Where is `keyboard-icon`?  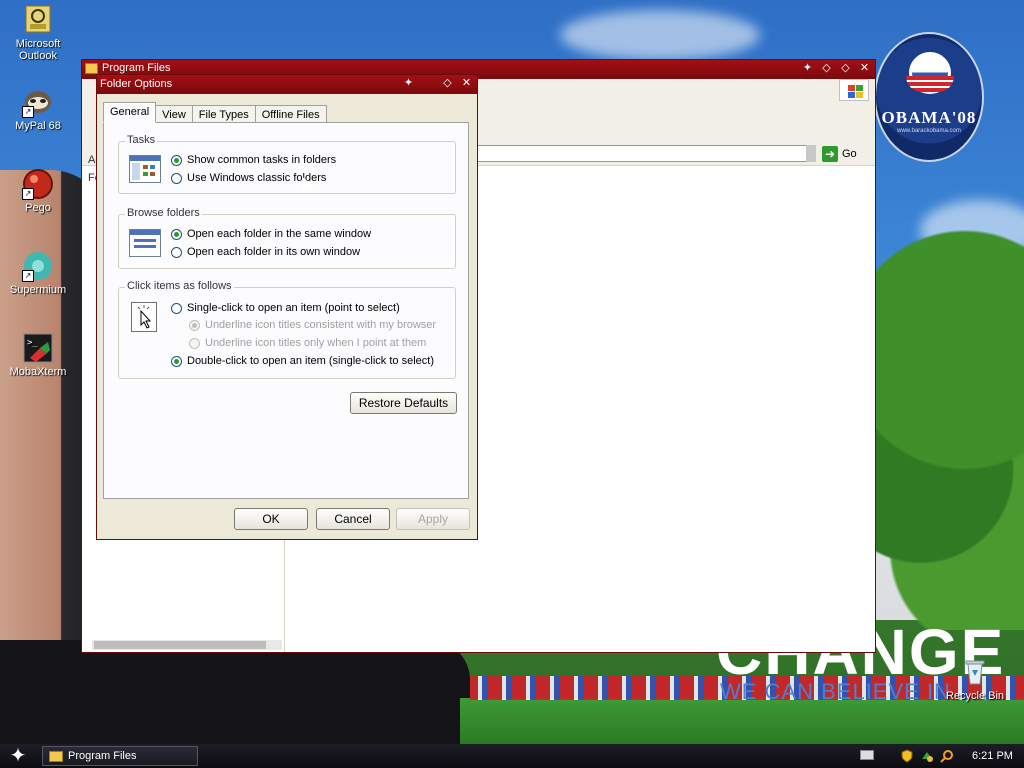
keyboard-icon is located at coordinates (867, 755).